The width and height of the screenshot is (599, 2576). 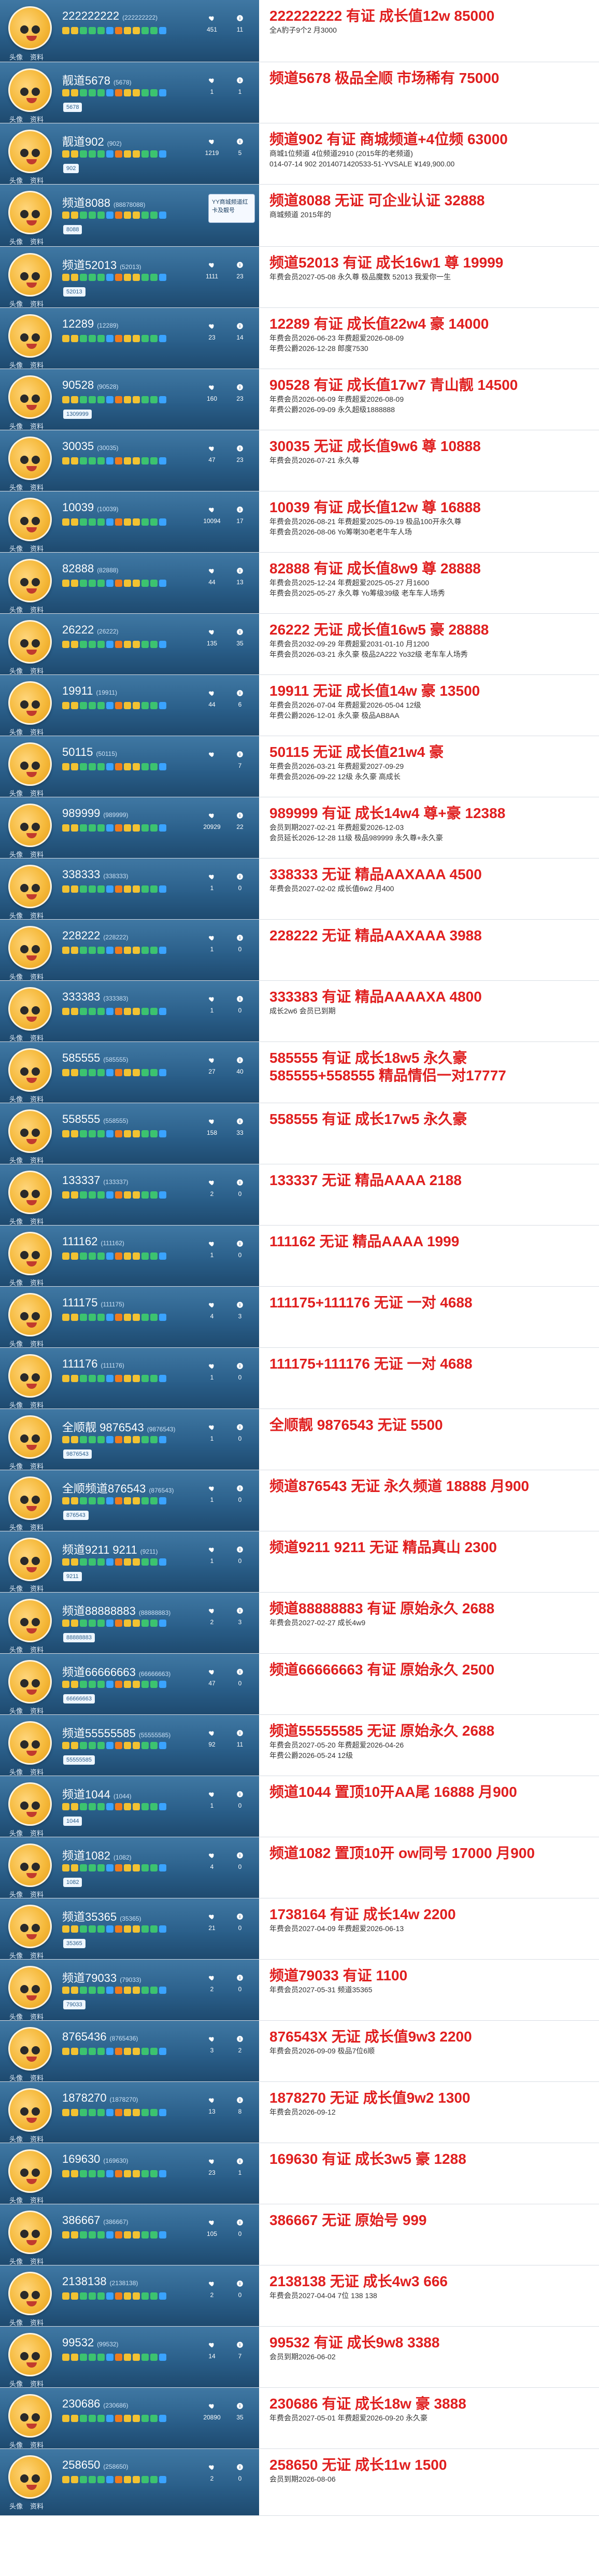 What do you see at coordinates (129, 1180) in the screenshot?
I see `profile-name: 133337 (133337)` at bounding box center [129, 1180].